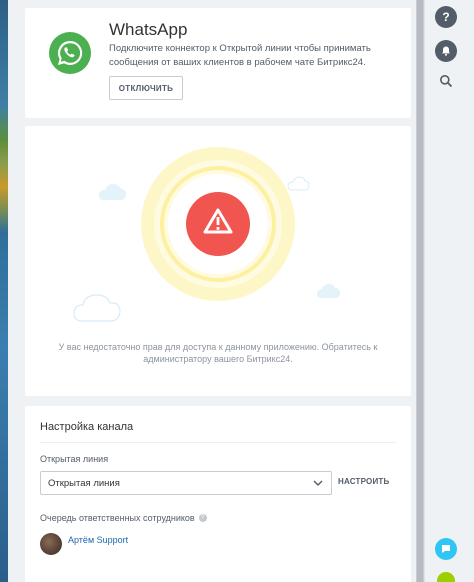 The width and height of the screenshot is (474, 582). Describe the element at coordinates (98, 540) in the screenshot. I see `queue-user-name: Артём Support` at that location.